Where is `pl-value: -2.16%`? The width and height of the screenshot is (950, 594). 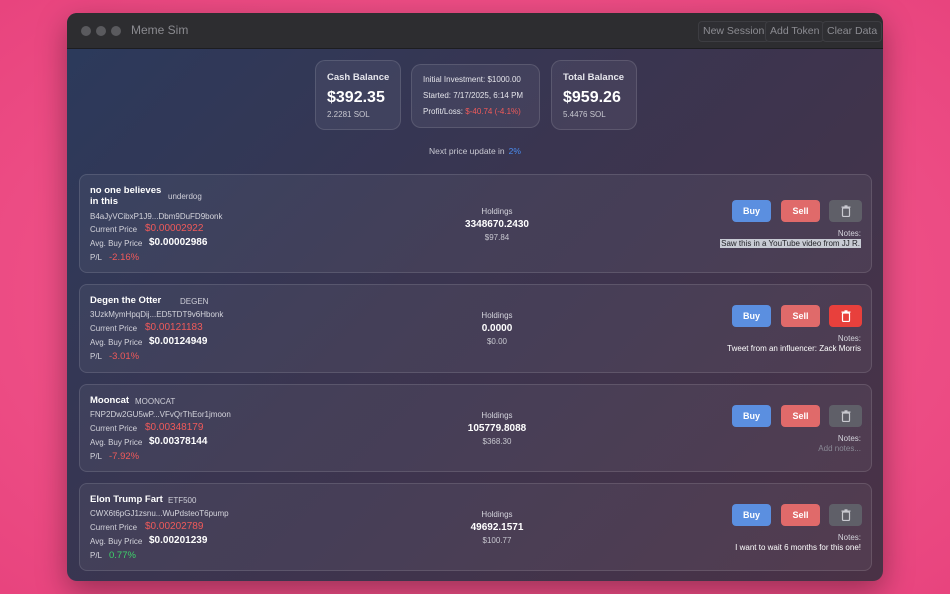 pl-value: -2.16% is located at coordinates (124, 257).